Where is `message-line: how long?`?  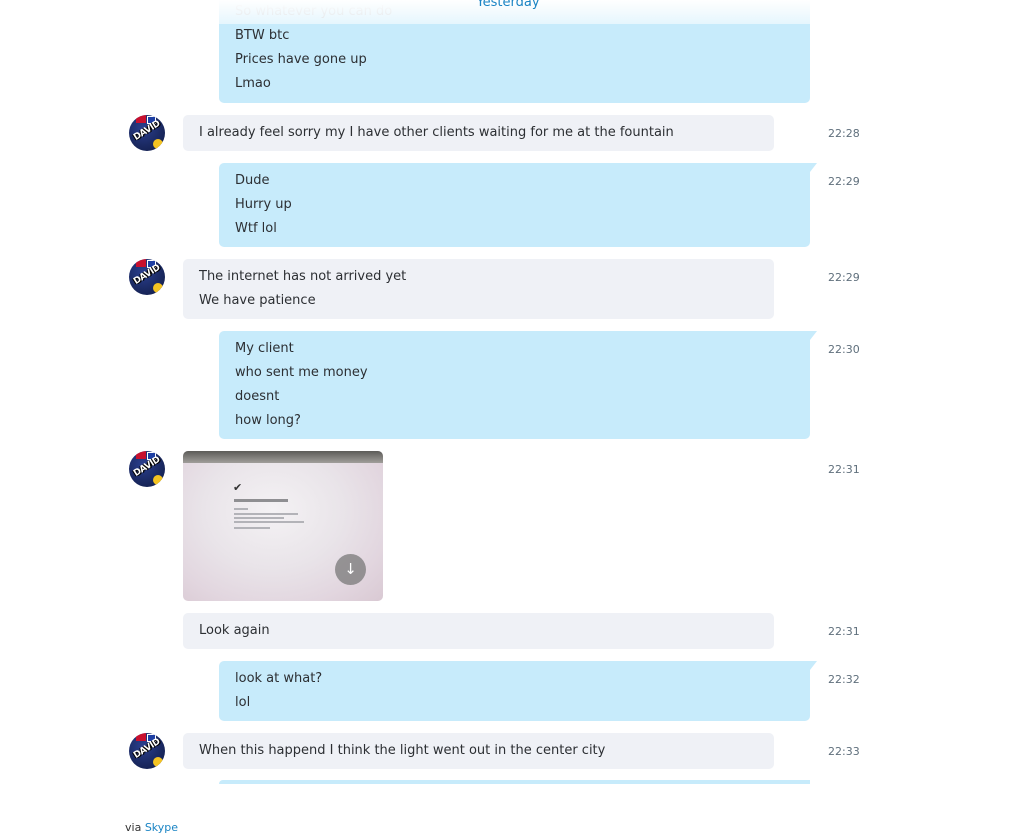 message-line: how long? is located at coordinates (268, 420).